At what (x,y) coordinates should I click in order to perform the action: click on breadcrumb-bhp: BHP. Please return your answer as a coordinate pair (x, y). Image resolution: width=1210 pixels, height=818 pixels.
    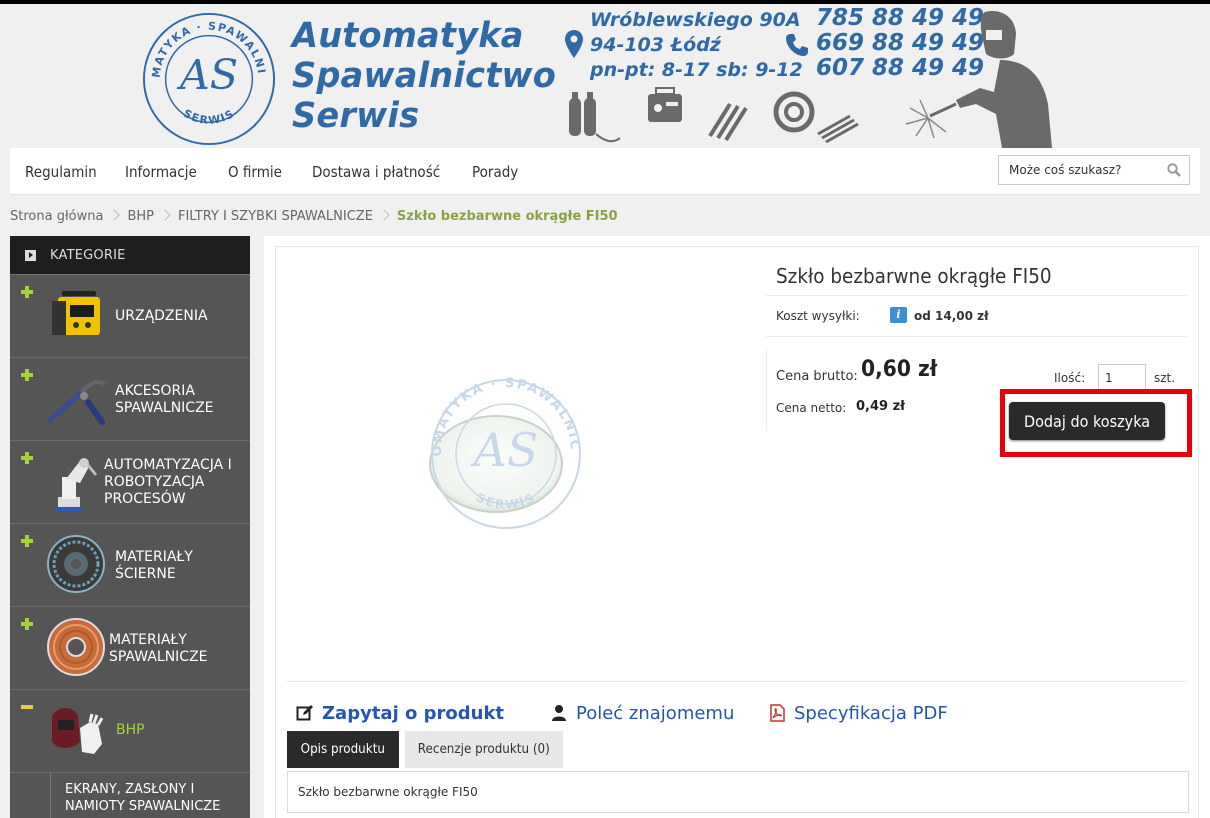
    Looking at the image, I should click on (140, 216).